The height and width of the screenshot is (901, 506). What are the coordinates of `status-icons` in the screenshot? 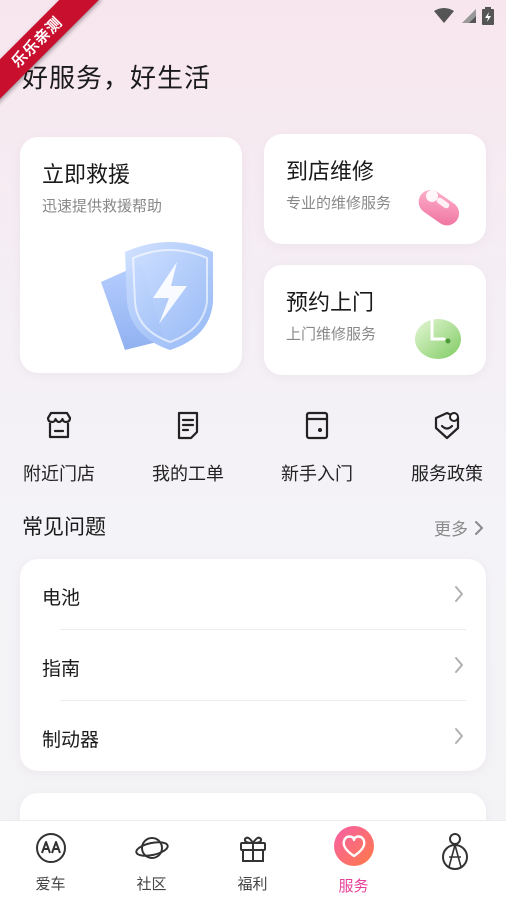 It's located at (464, 16).